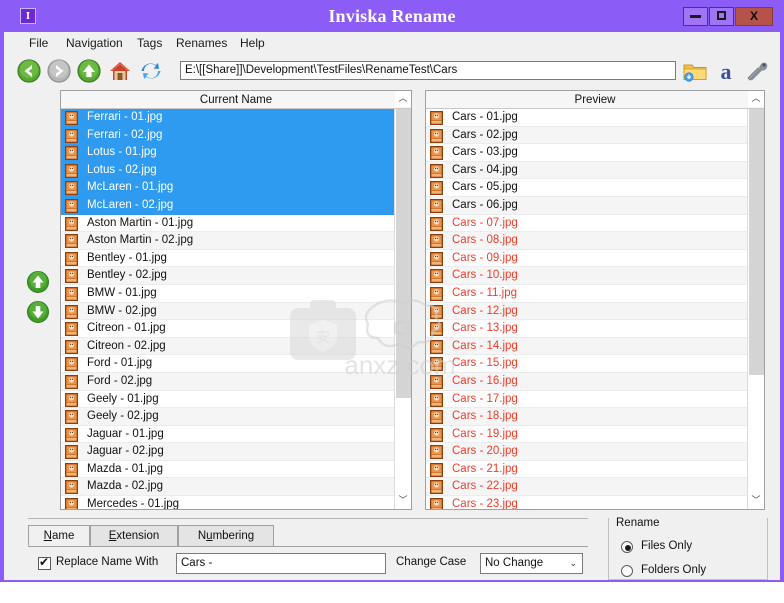 The height and width of the screenshot is (603, 784). What do you see at coordinates (227, 188) in the screenshot?
I see `list-item: McLaren - 01.jpg` at bounding box center [227, 188].